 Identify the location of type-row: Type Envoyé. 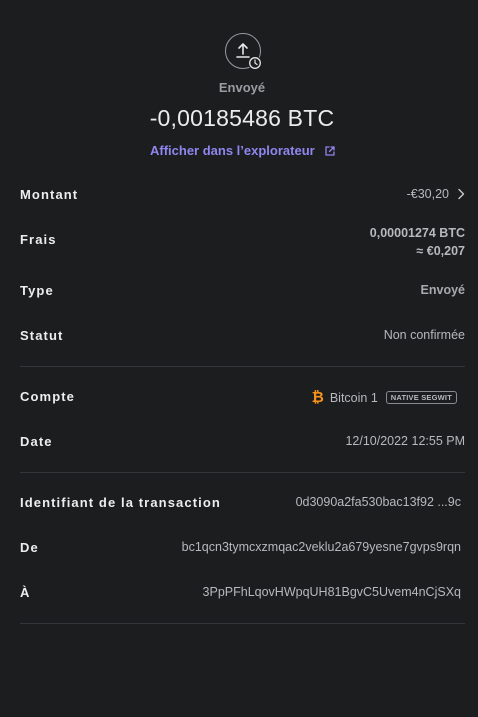
(242, 293).